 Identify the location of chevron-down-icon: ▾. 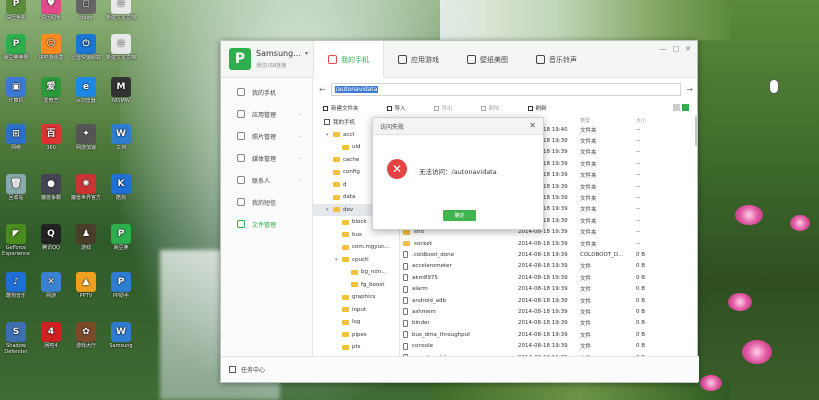
(306, 53).